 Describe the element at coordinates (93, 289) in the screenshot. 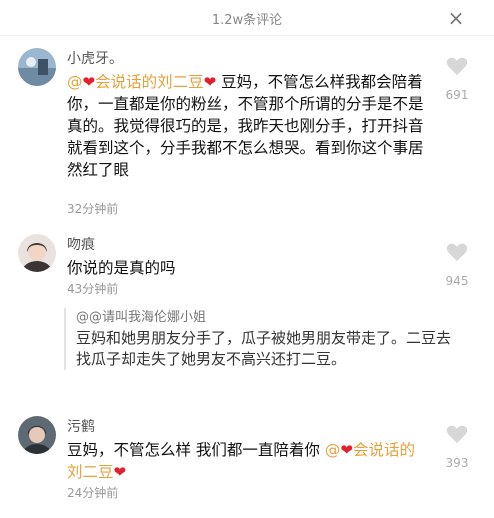

I see `comment-time: 43分钟前` at that location.